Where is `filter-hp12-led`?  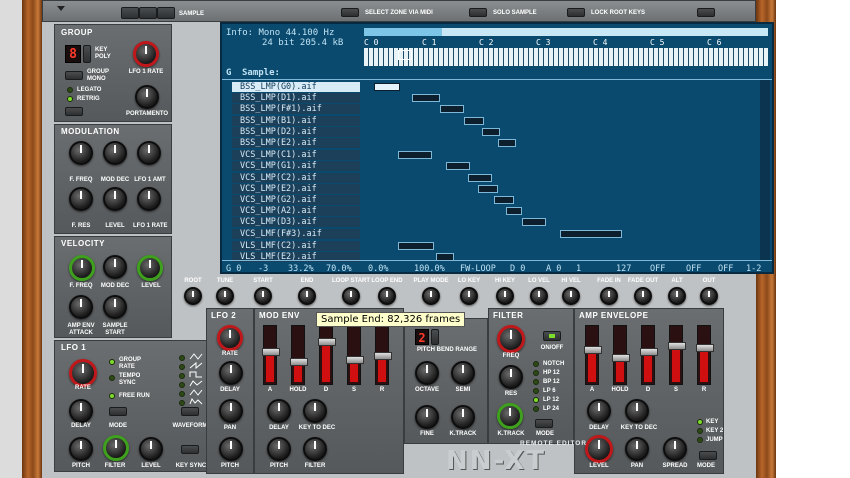
filter-hp12-led is located at coordinates (536, 373).